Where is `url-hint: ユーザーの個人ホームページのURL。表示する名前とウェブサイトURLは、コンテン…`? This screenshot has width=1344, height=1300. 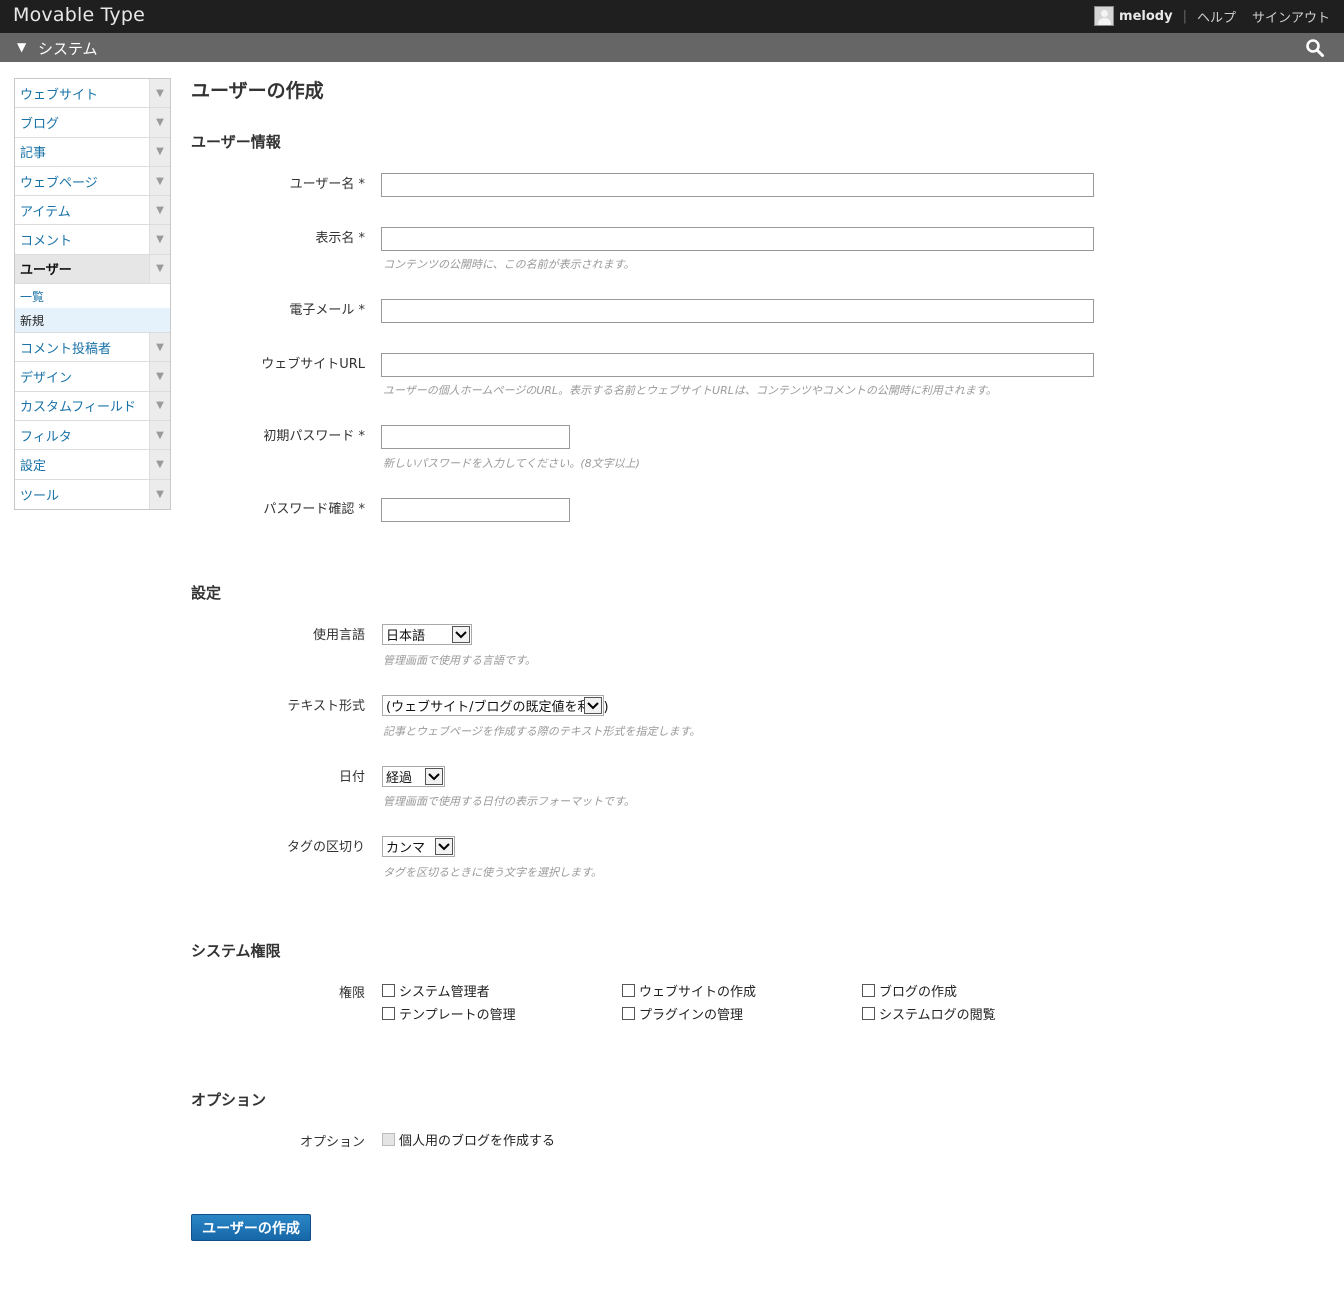 url-hint: ユーザーの個人ホームページのURL。表示する名前とウェブサイトURLは、コンテン… is located at coordinates (690, 390).